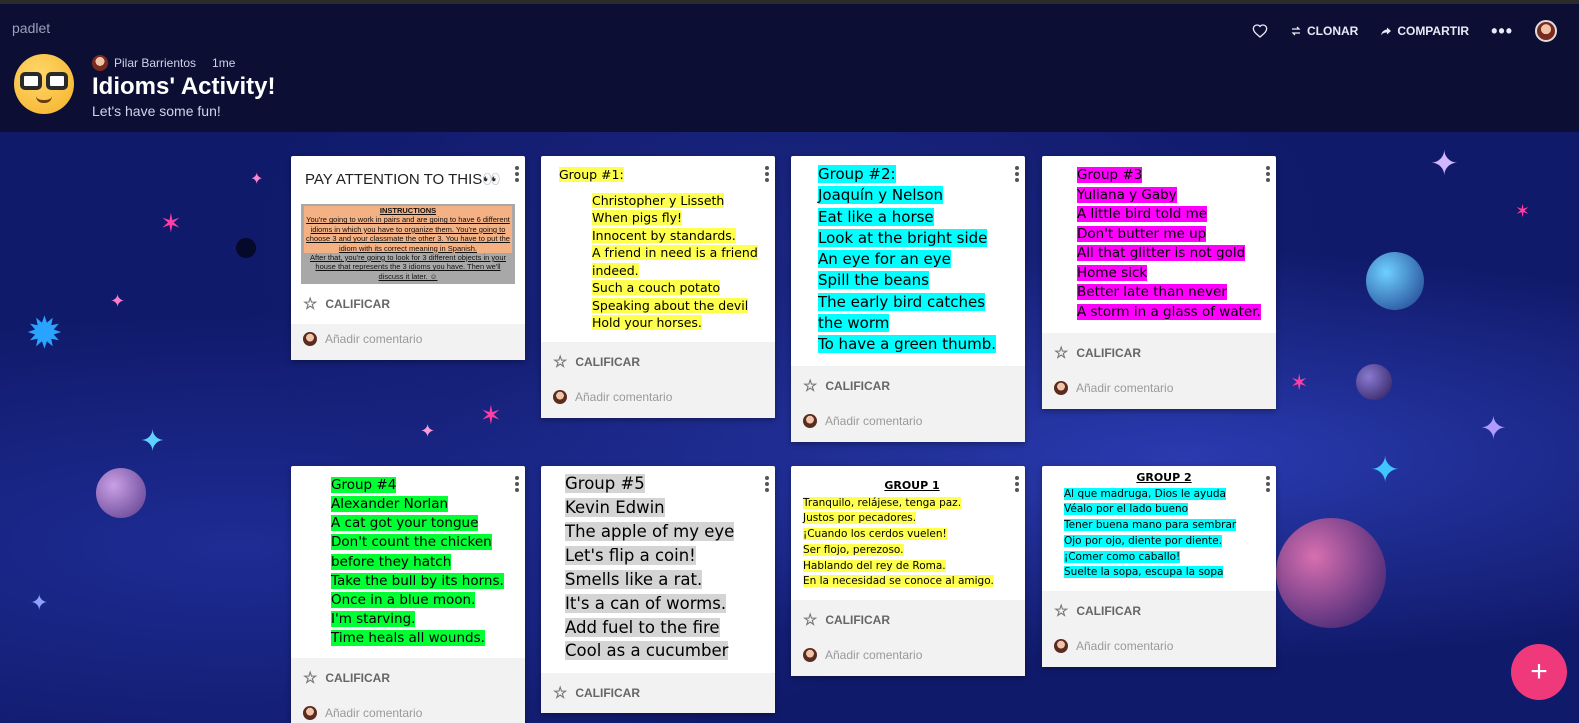 The image size is (1579, 723). I want to click on share-label: COMPARTIR, so click(1433, 31).